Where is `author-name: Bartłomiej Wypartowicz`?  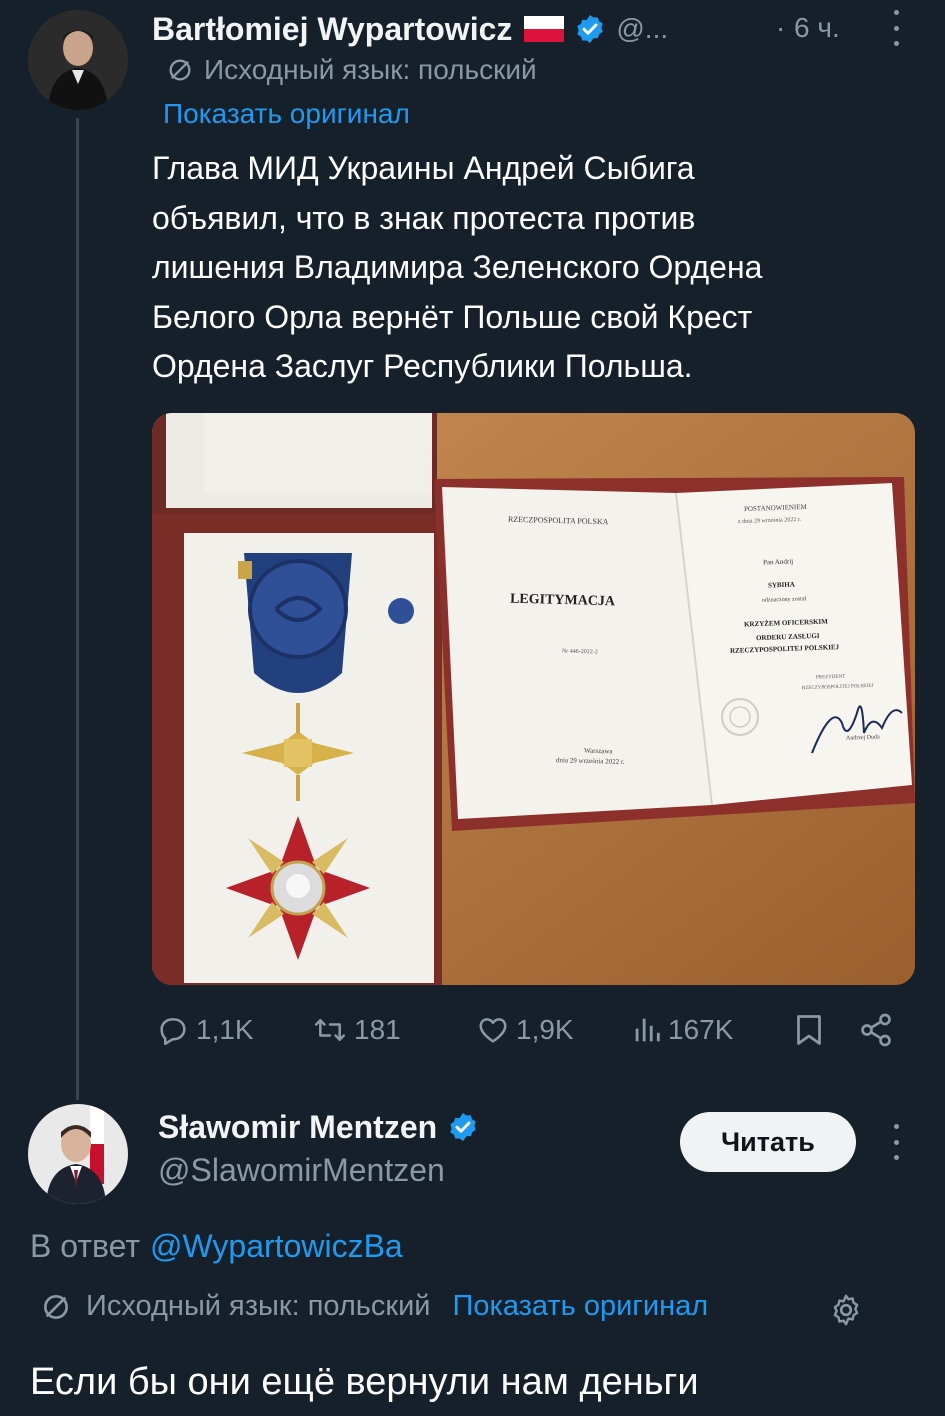
author-name: Bartłomiej Wypartowicz is located at coordinates (332, 29).